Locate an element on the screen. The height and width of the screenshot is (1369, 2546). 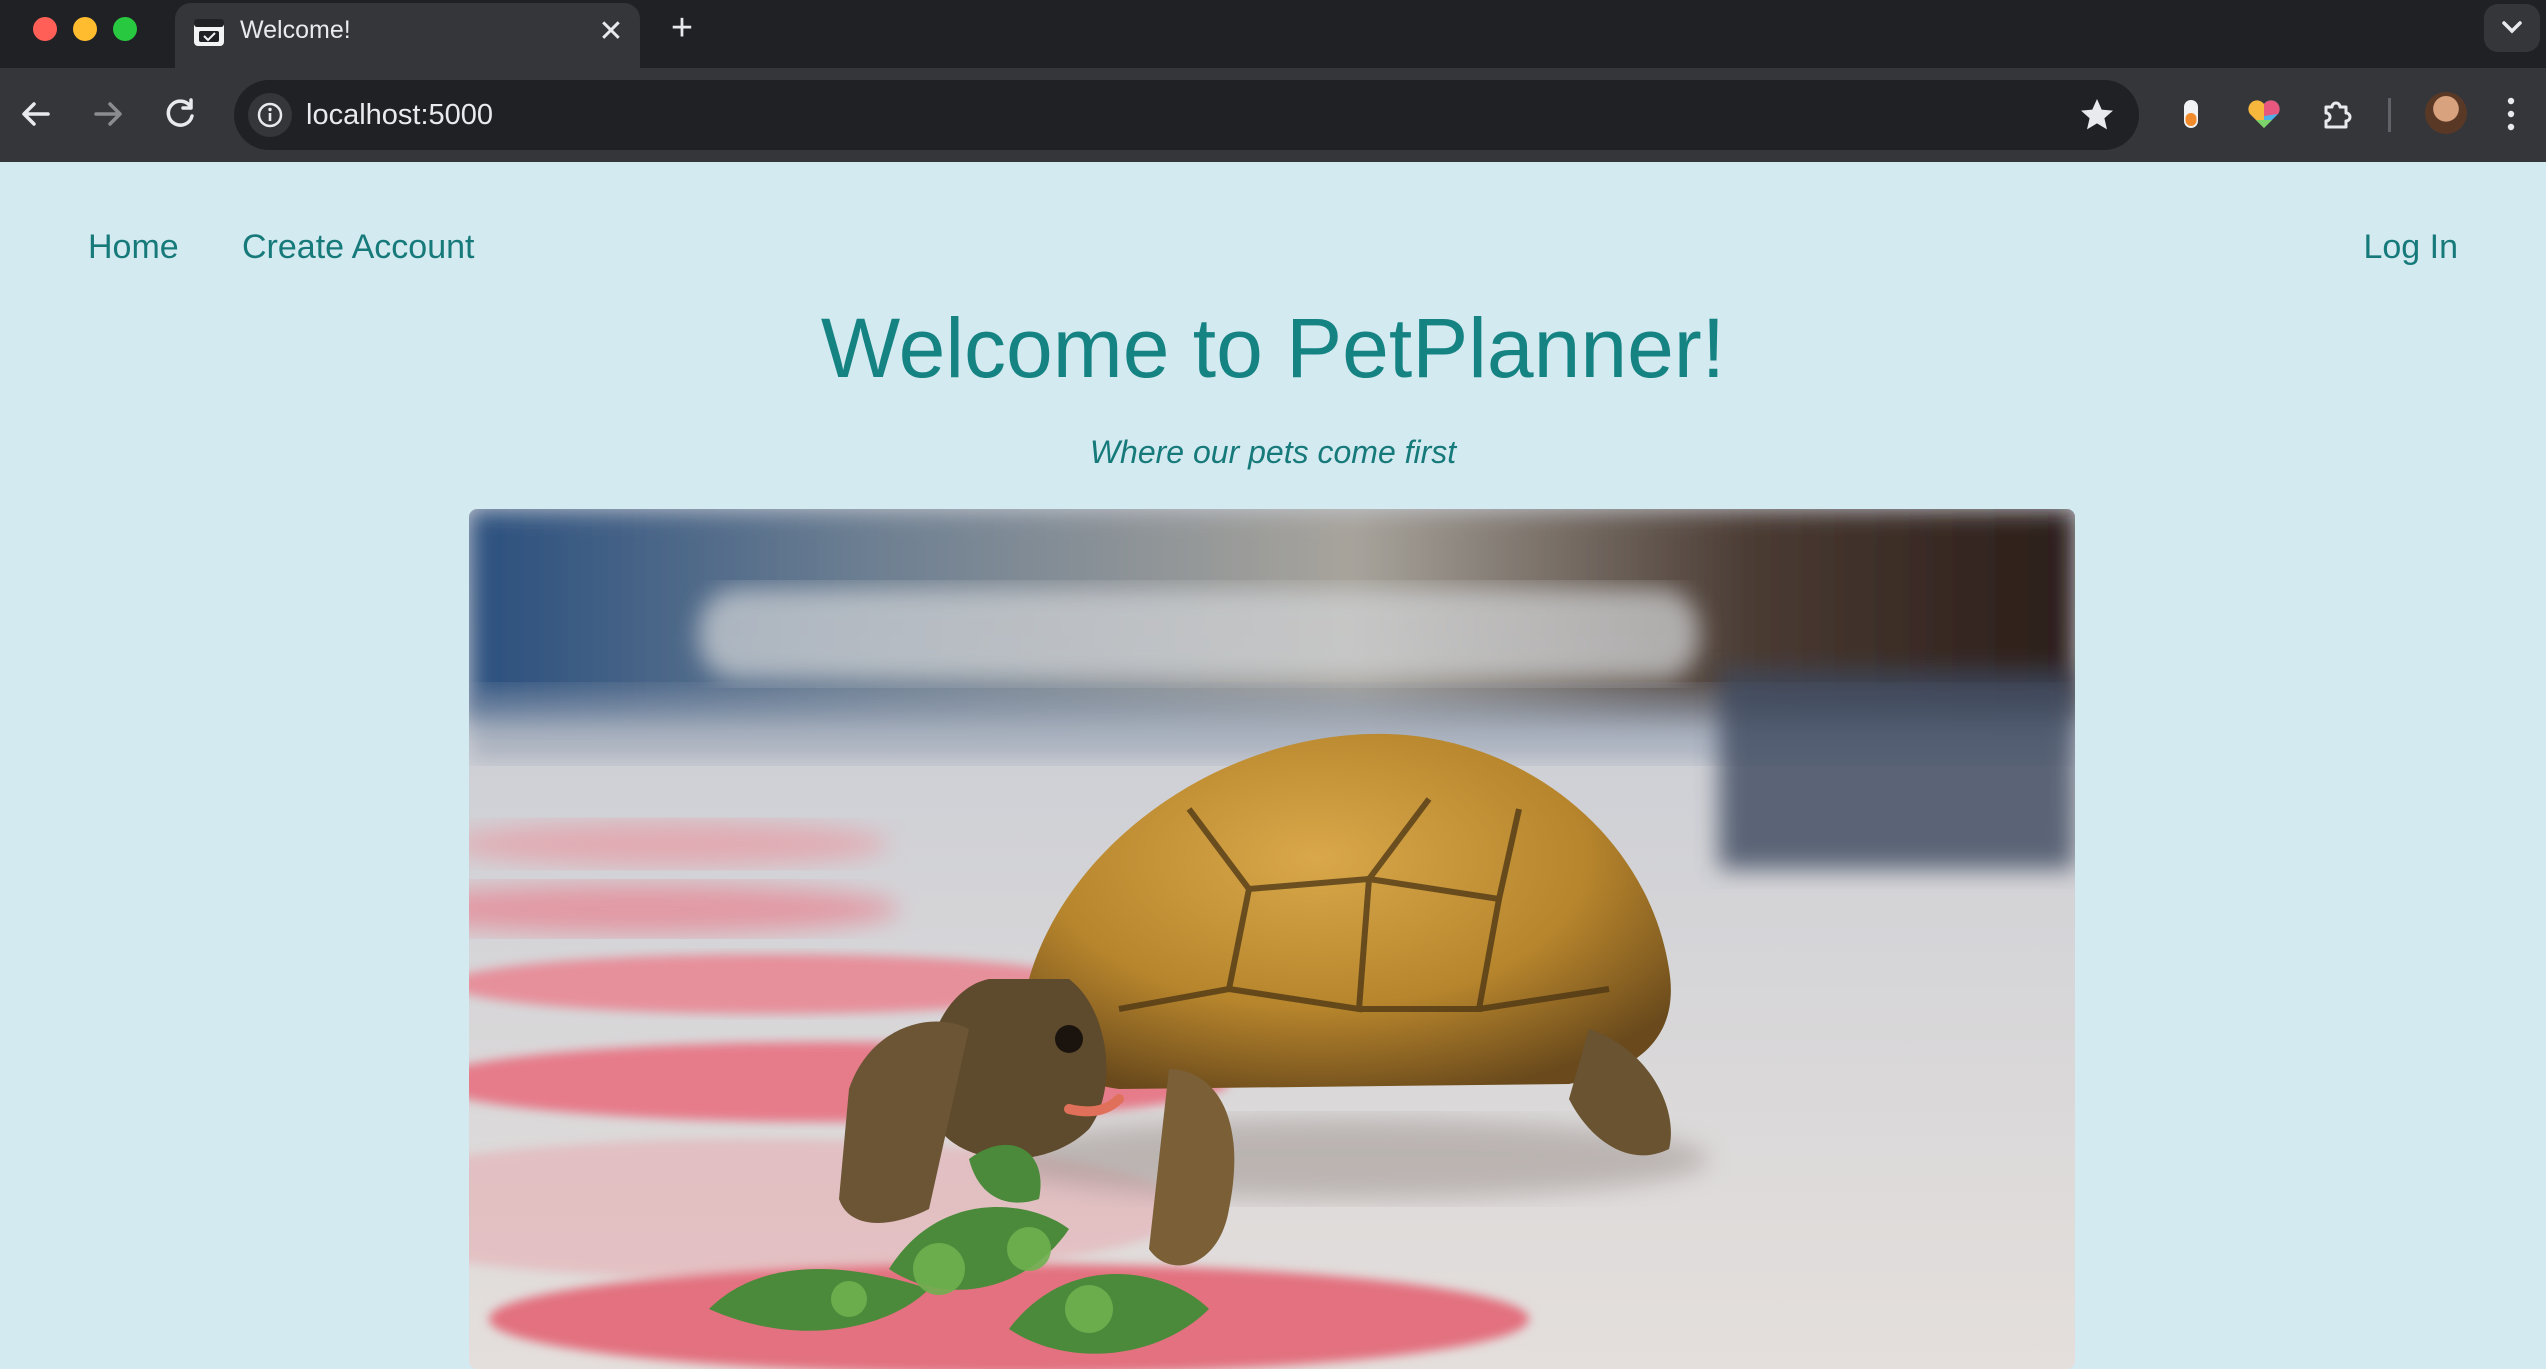
more-menu-icon is located at coordinates (2511, 114).